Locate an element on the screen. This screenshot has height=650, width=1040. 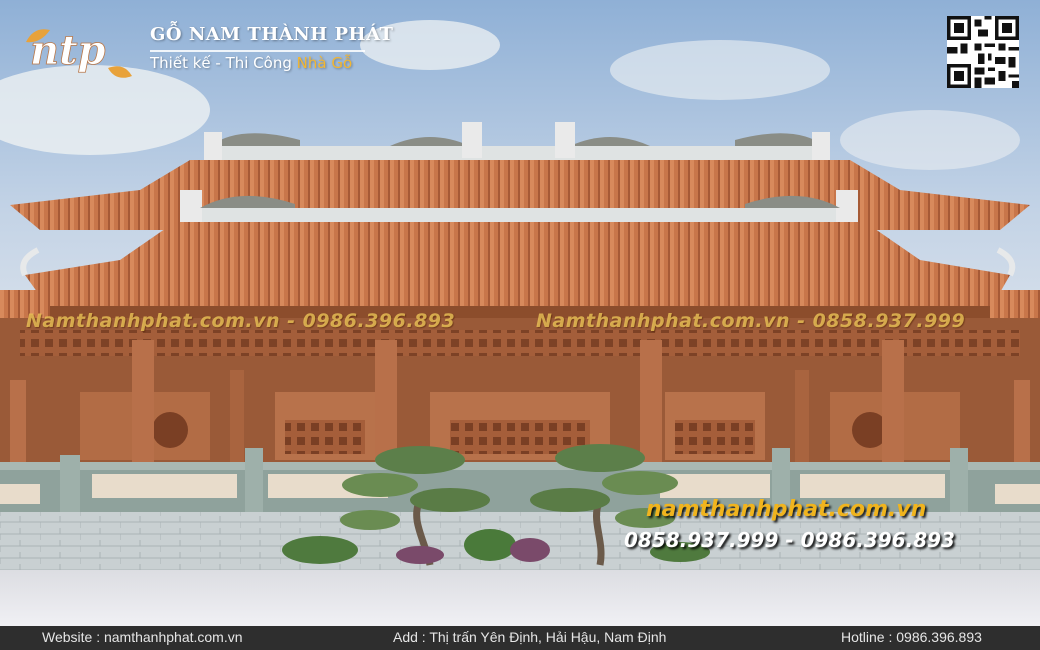
roof-lower is located at coordinates (517, 266).